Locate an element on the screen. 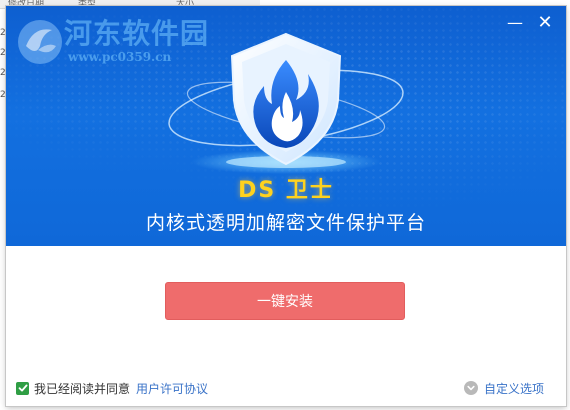  product-subtitle: 内核式透明加解密文件保护平台 is located at coordinates (285, 223).